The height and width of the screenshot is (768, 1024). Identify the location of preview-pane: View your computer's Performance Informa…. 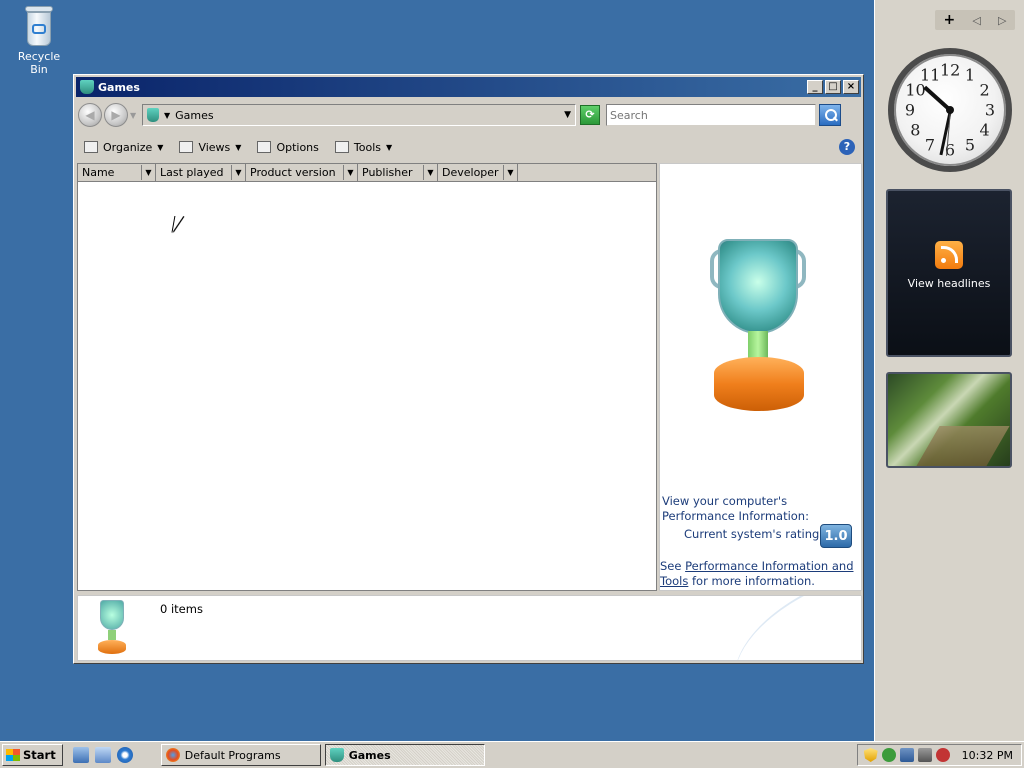
(760, 377).